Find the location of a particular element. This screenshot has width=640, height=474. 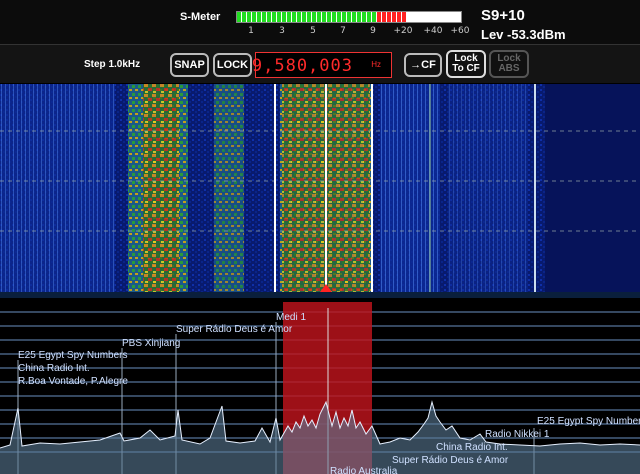

smeter-tick: +60 is located at coordinates (460, 31).